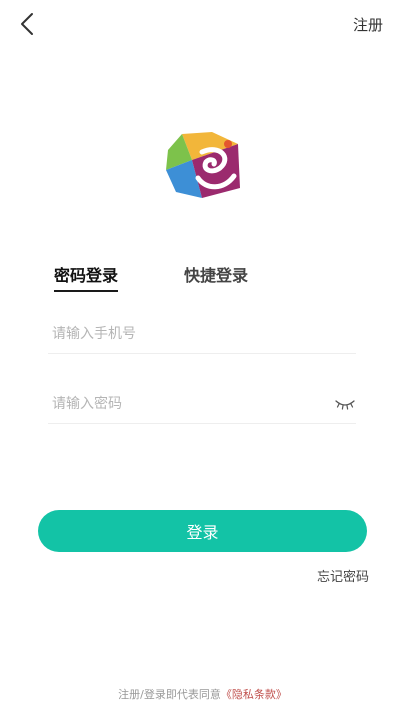 The width and height of the screenshot is (405, 720). I want to click on login-tabs: 密码登录 快捷登录, so click(204, 279).